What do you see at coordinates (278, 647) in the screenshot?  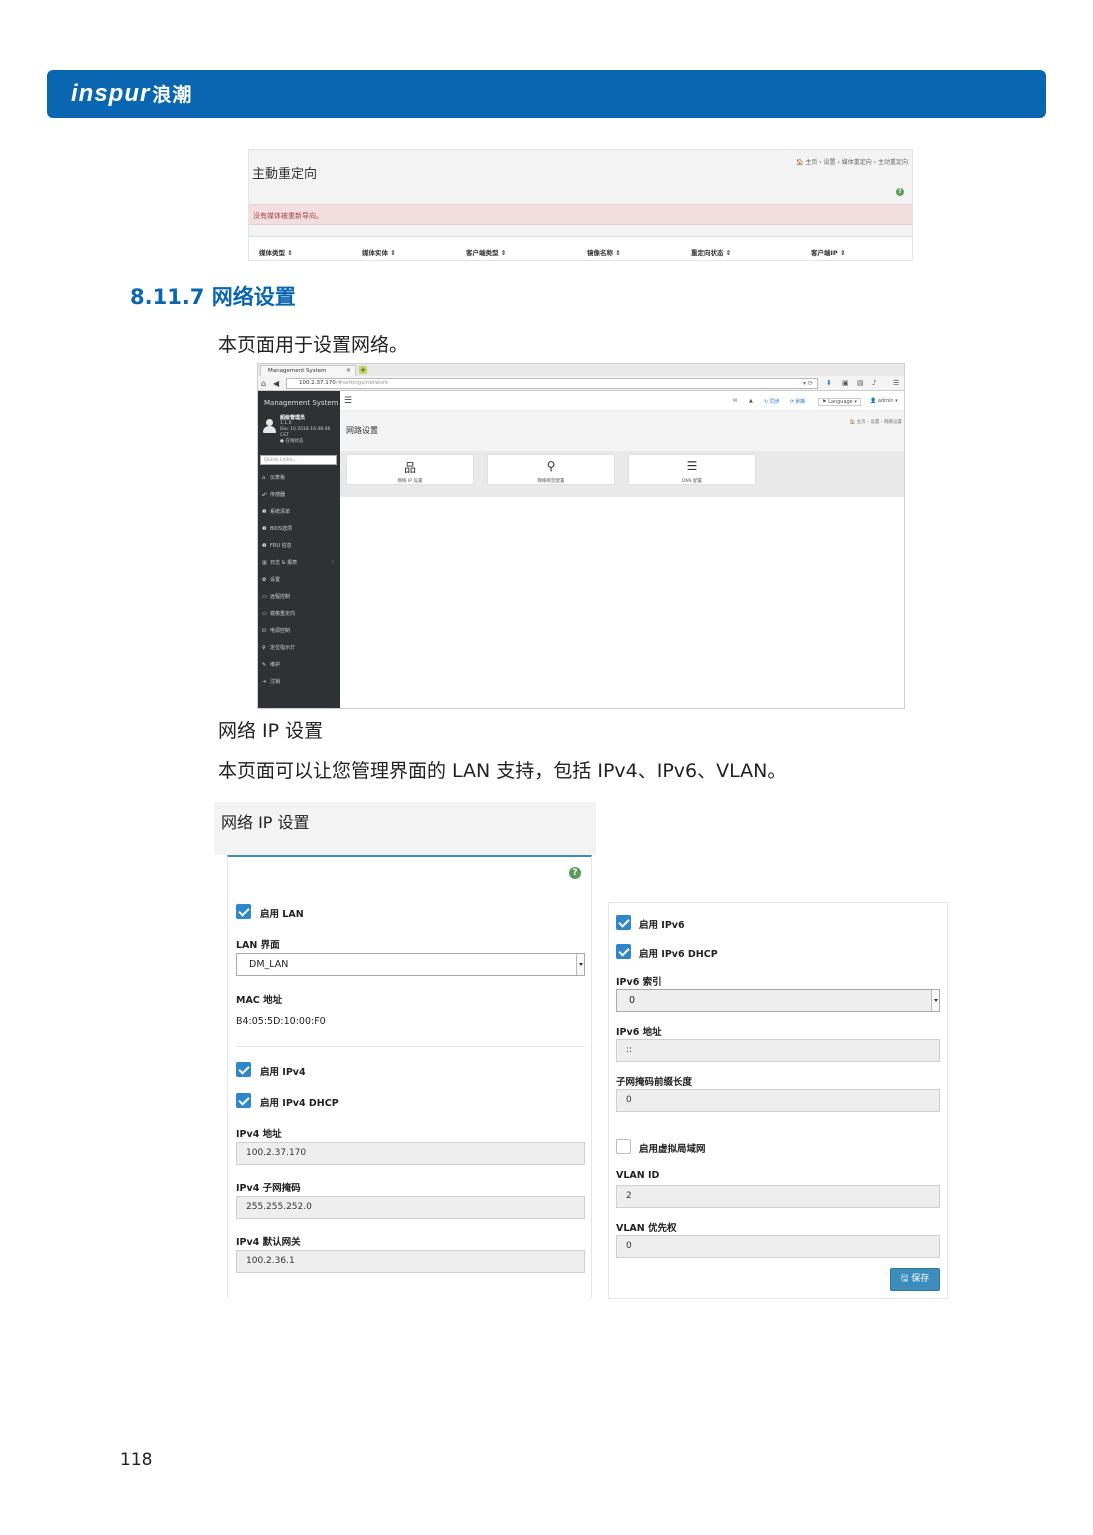 I see `sidebar-item-locator-led: ♀ 定位指示灯` at bounding box center [278, 647].